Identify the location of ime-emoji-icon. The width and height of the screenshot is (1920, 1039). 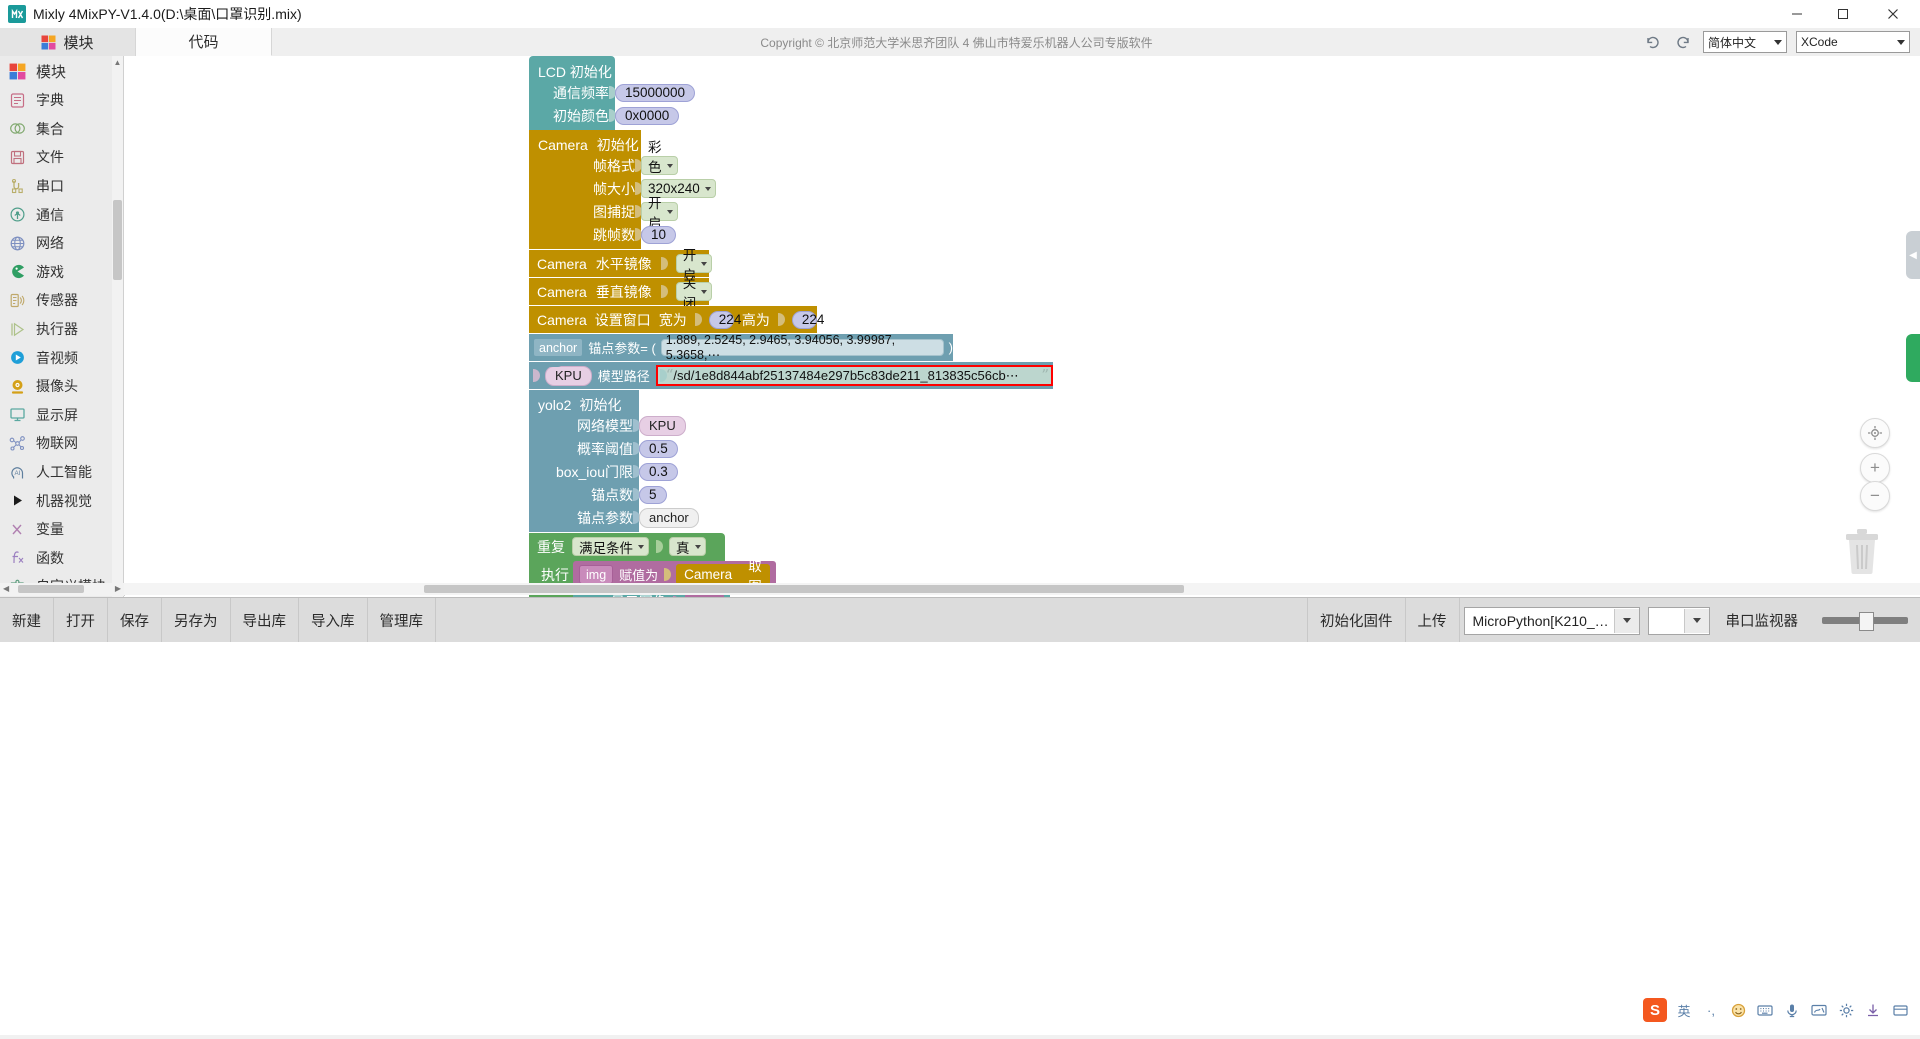
(1738, 1010).